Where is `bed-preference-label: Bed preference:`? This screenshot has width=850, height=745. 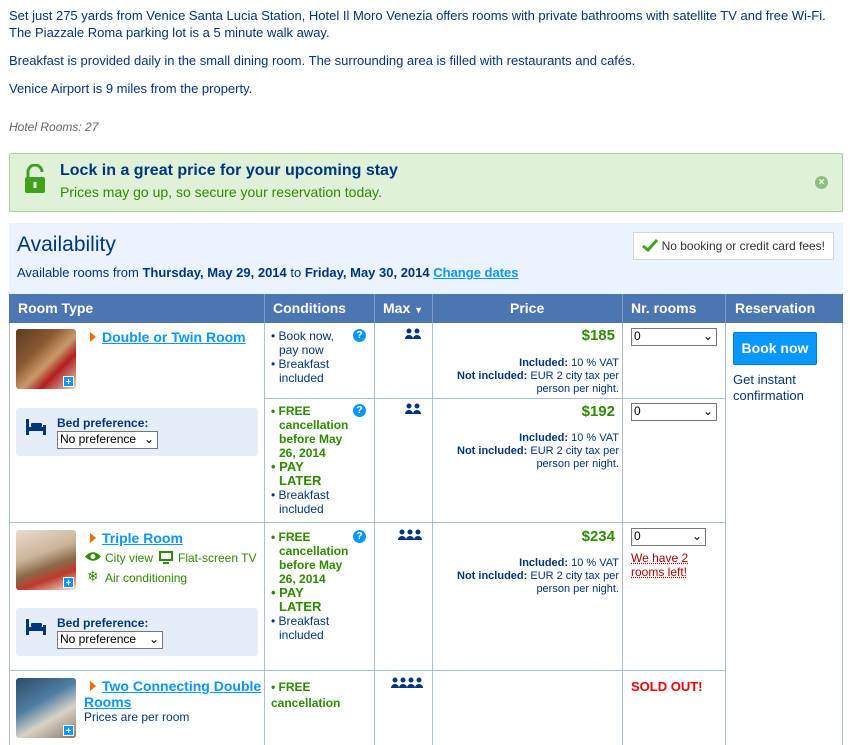
bed-preference-label: Bed preference: is located at coordinates (103, 423).